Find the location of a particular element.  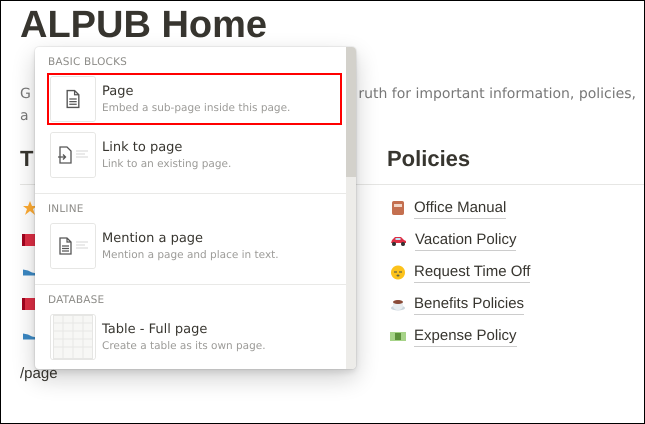

scrollbar-thumb is located at coordinates (351, 112).